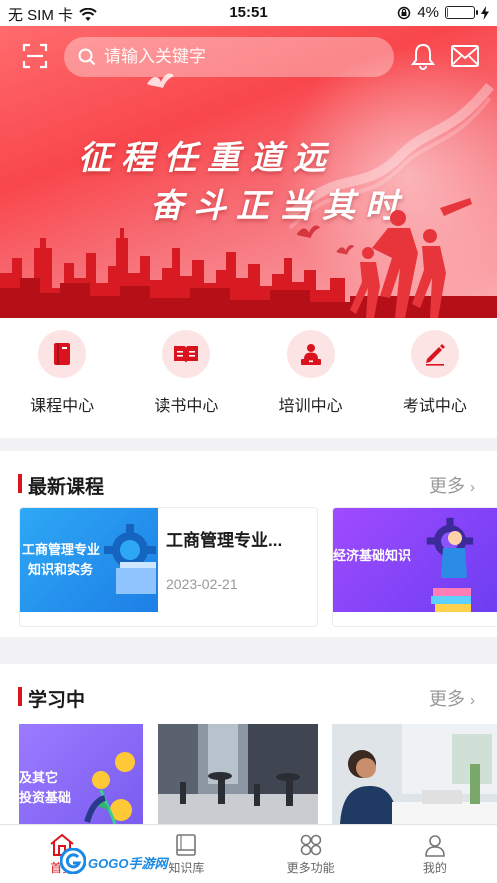  Describe the element at coordinates (451, 571) in the screenshot. I see `reading-person-illustration` at that location.